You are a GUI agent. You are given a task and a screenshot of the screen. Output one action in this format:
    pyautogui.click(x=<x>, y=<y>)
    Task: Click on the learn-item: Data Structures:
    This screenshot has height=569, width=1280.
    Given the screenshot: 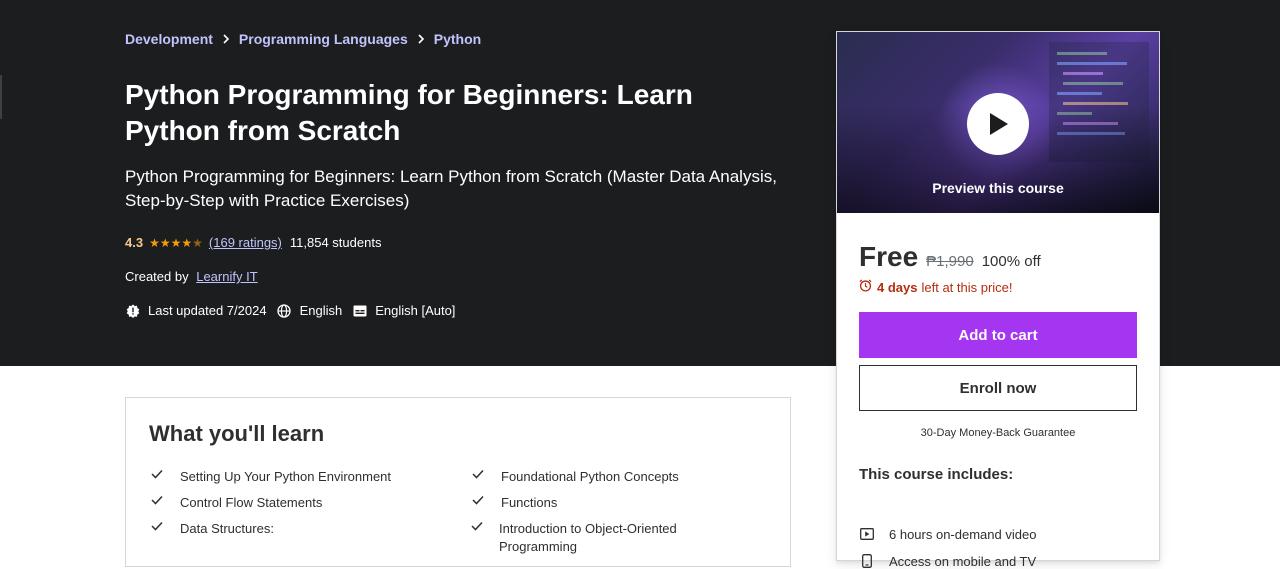 What is the action you would take?
    pyautogui.click(x=300, y=529)
    